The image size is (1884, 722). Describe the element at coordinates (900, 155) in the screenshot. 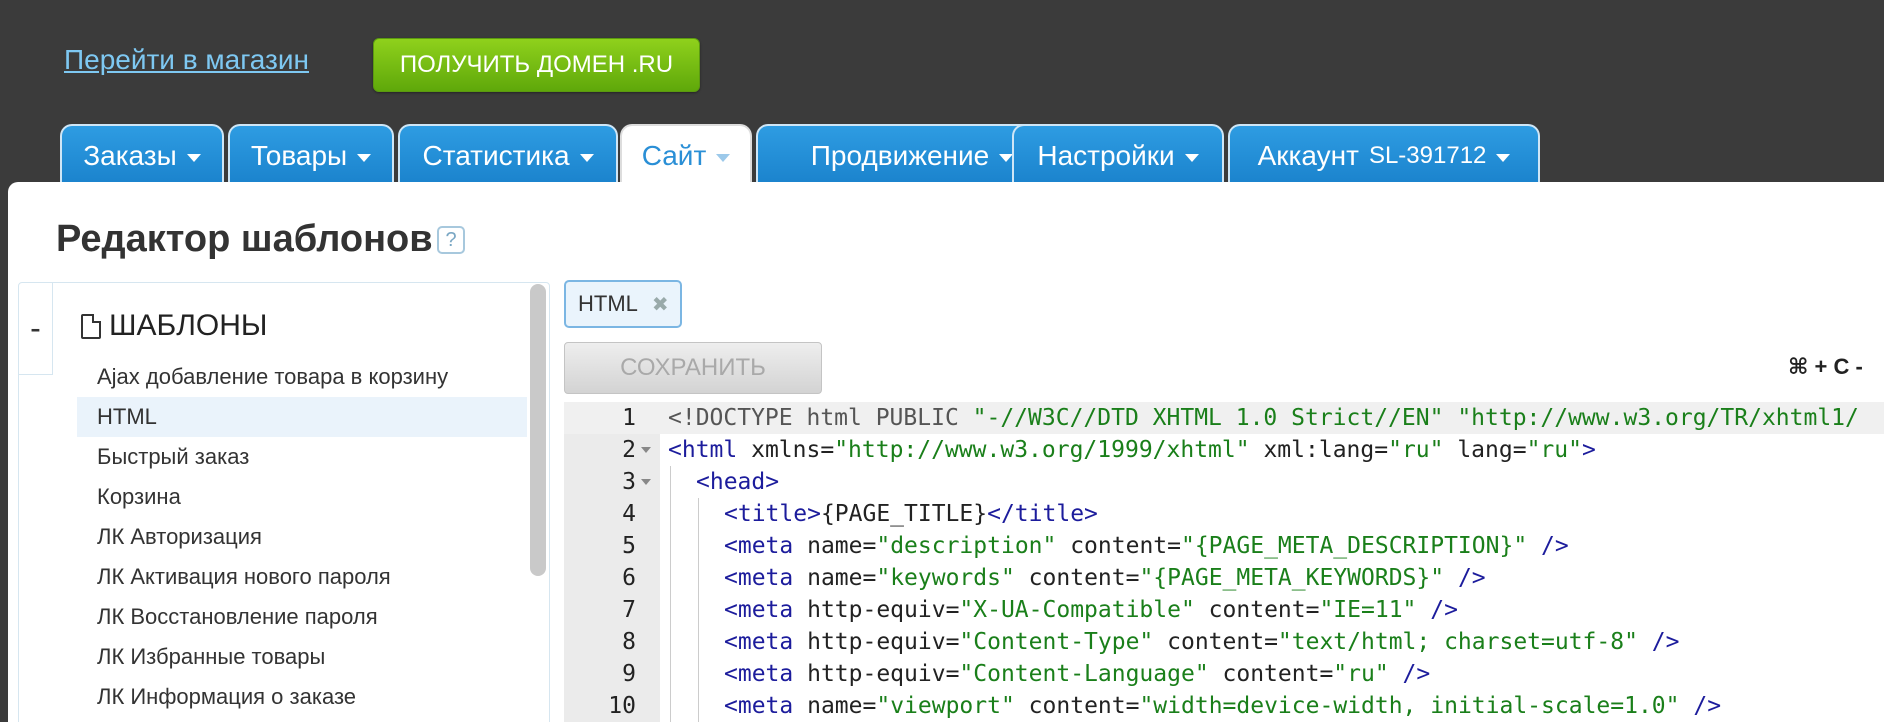

I see `tab-label: Продвижение` at that location.